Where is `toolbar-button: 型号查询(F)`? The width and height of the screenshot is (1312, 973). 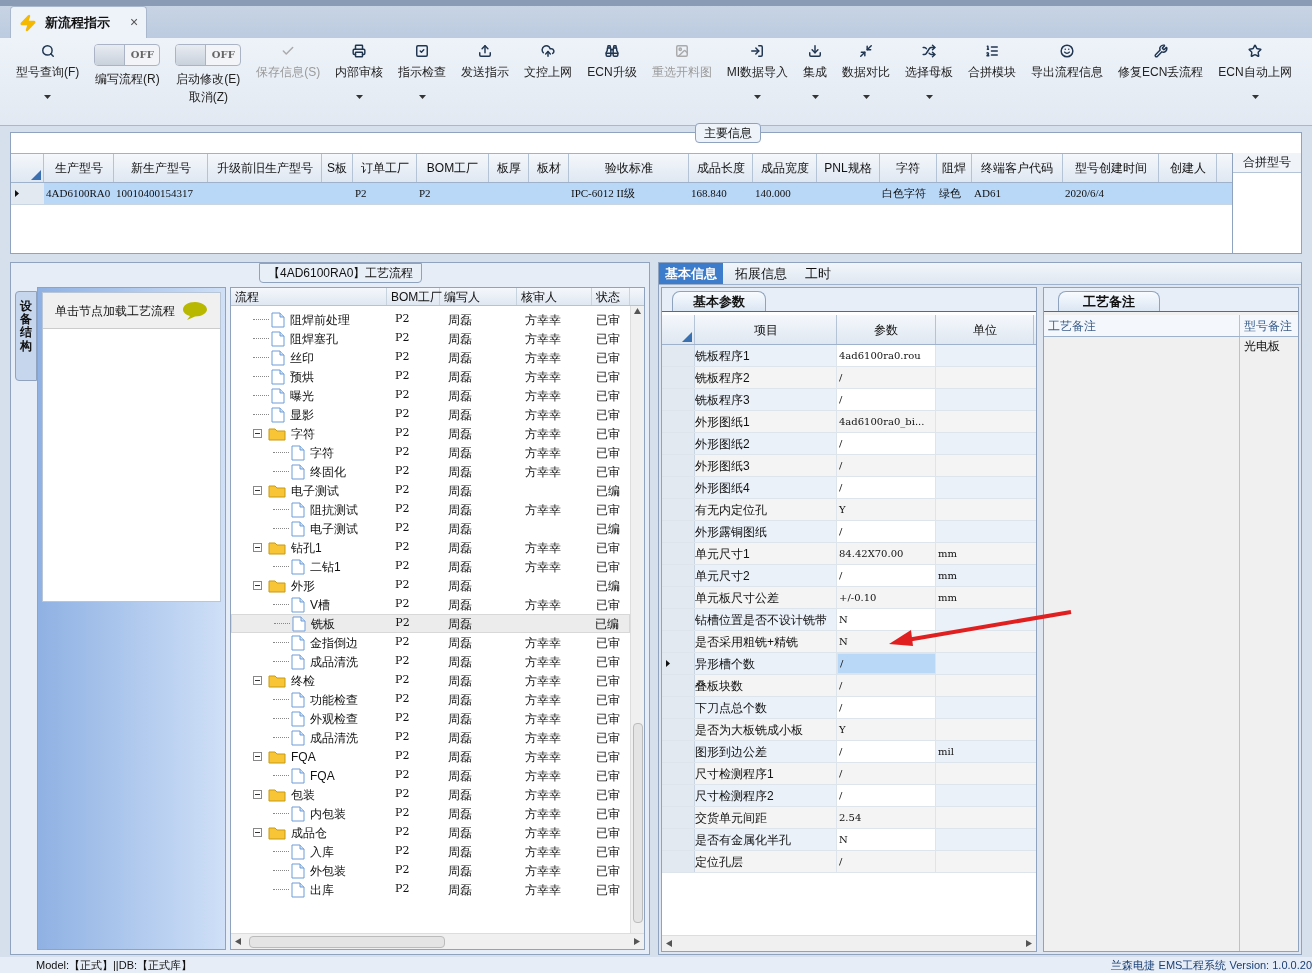
toolbar-button: 型号查询(F) is located at coordinates (48, 77).